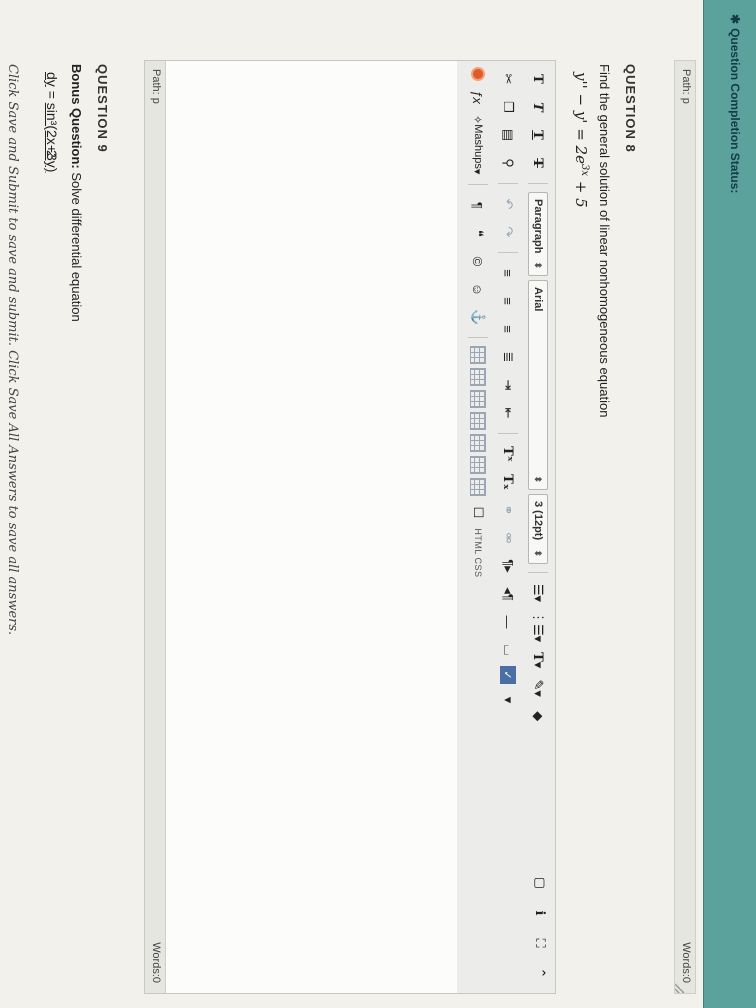  What do you see at coordinates (540, 943) in the screenshot?
I see `fullscreen-icon: ⛶` at bounding box center [540, 943].